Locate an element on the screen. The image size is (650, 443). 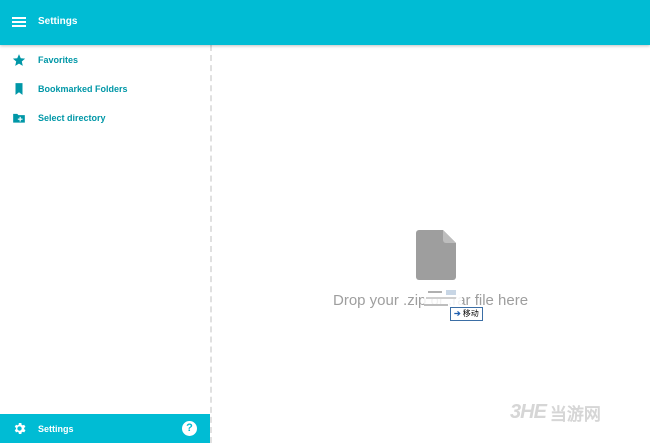
drag-move-tooltip: ➔ 移动 is located at coordinates (466, 314).